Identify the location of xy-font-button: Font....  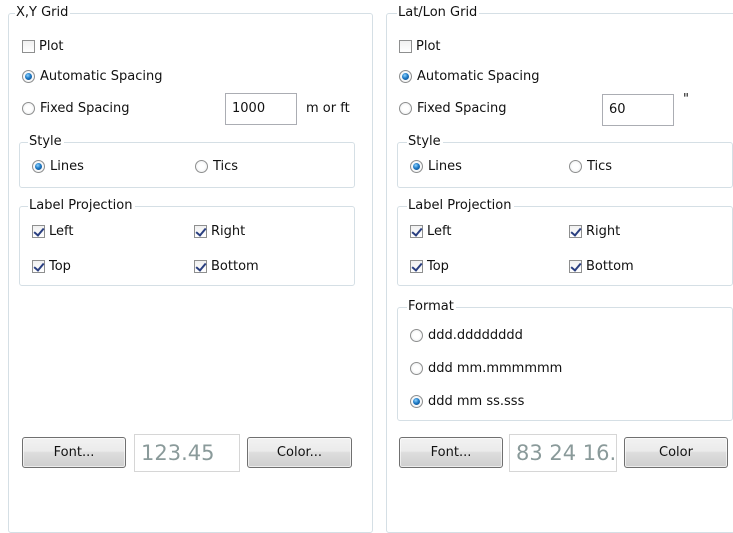
(74, 452).